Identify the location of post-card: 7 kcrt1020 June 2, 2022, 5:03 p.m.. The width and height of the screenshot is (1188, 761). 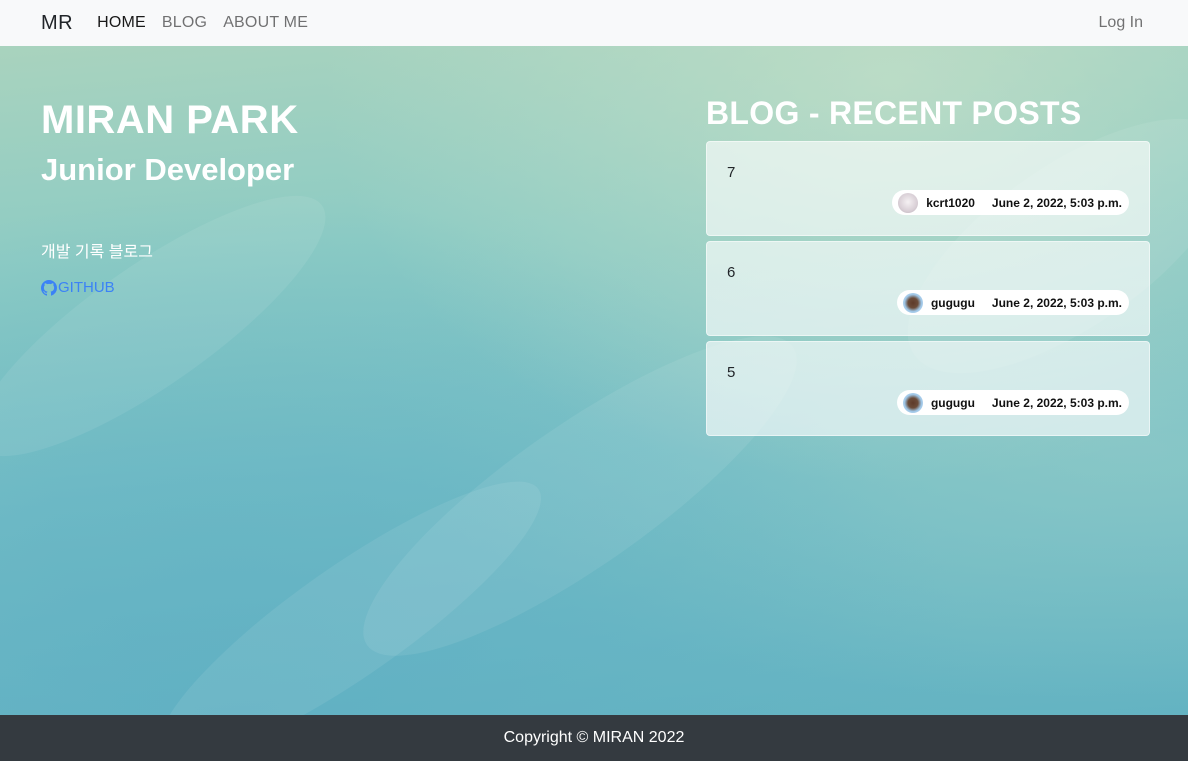
(928, 188).